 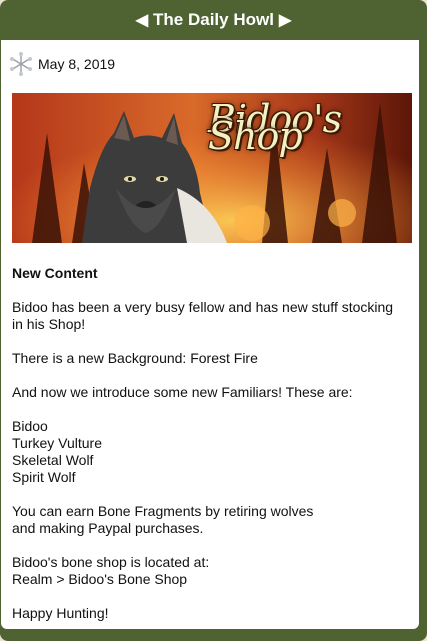 What do you see at coordinates (55, 273) in the screenshot?
I see `post-heading: New Content` at bounding box center [55, 273].